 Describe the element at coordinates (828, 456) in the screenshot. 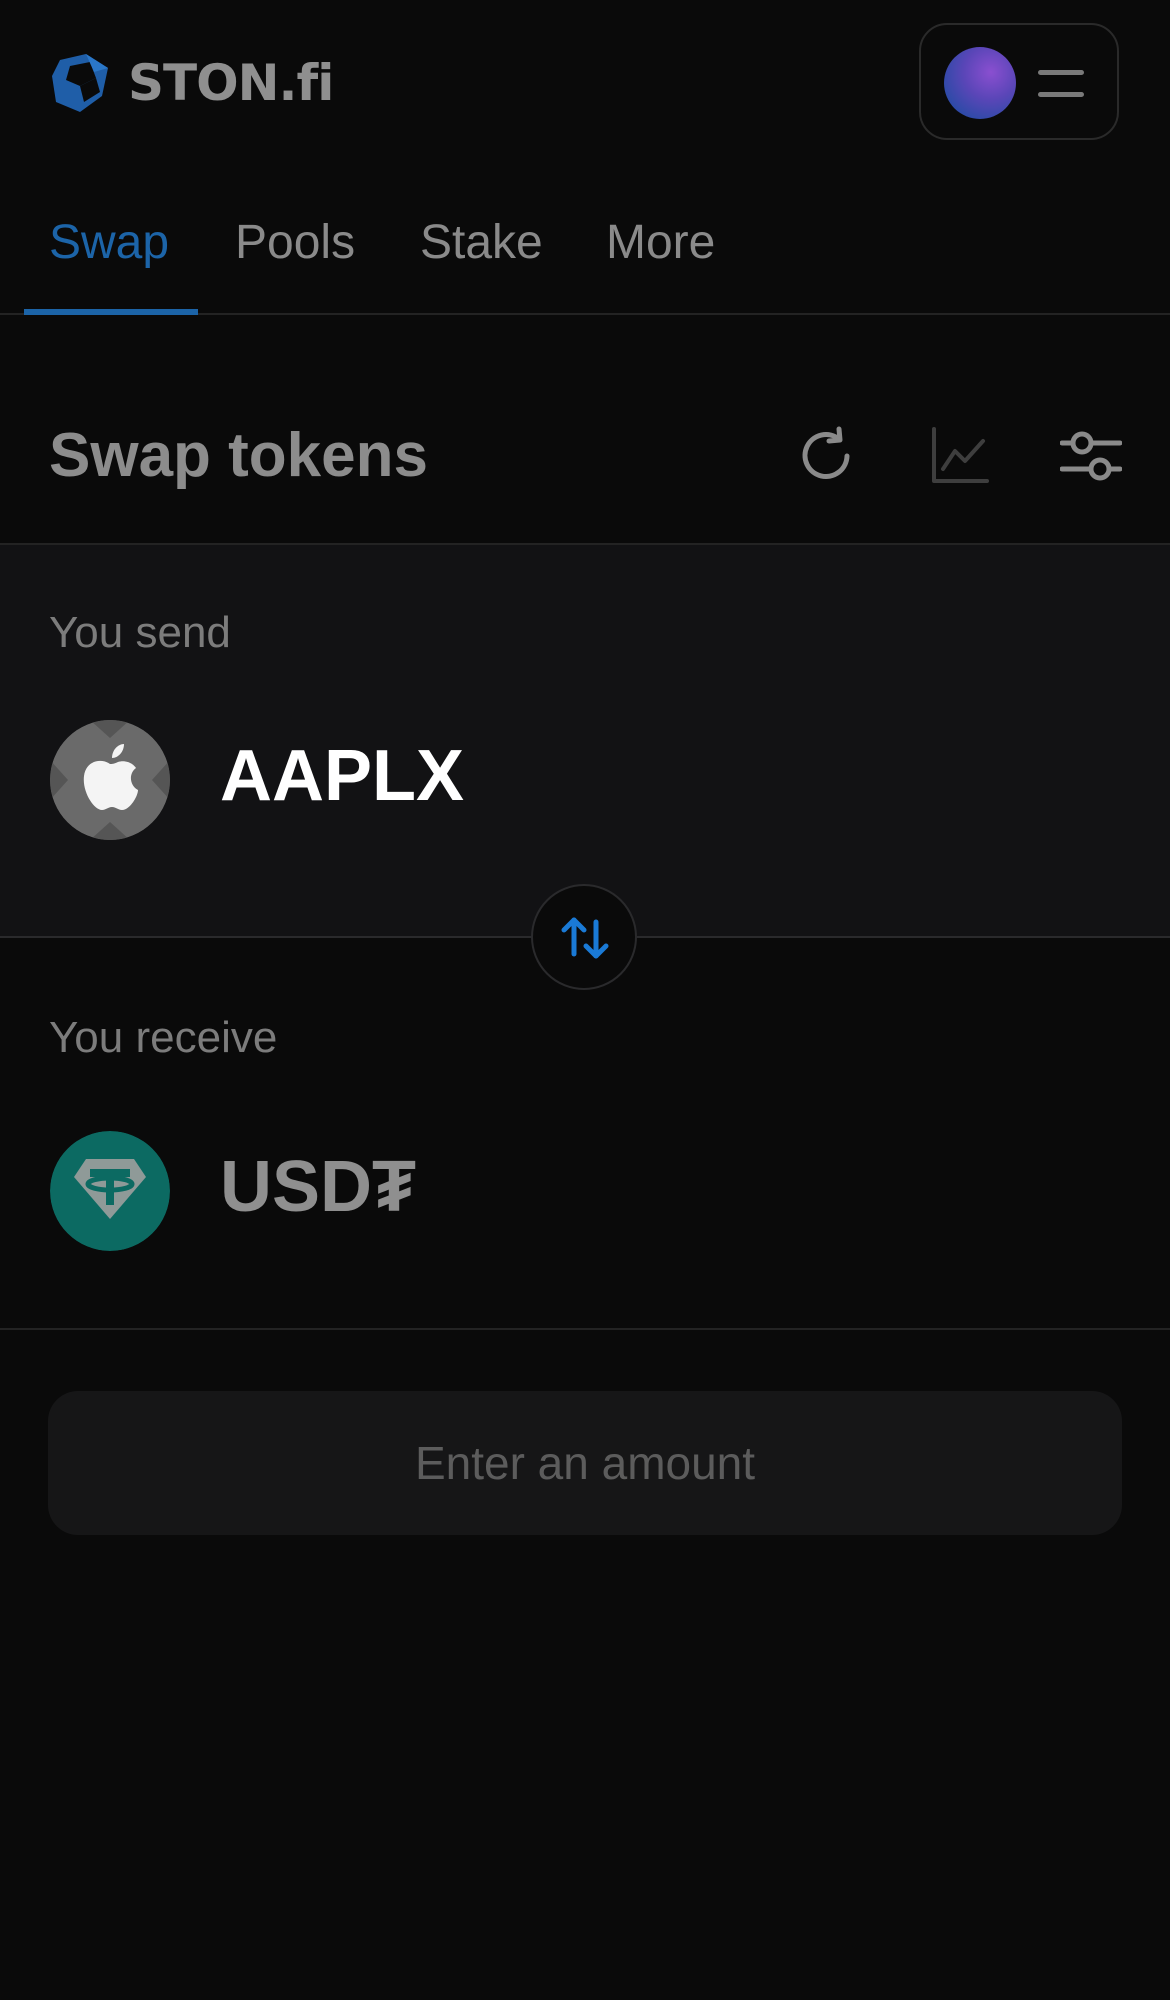

I see `refresh-icon` at that location.